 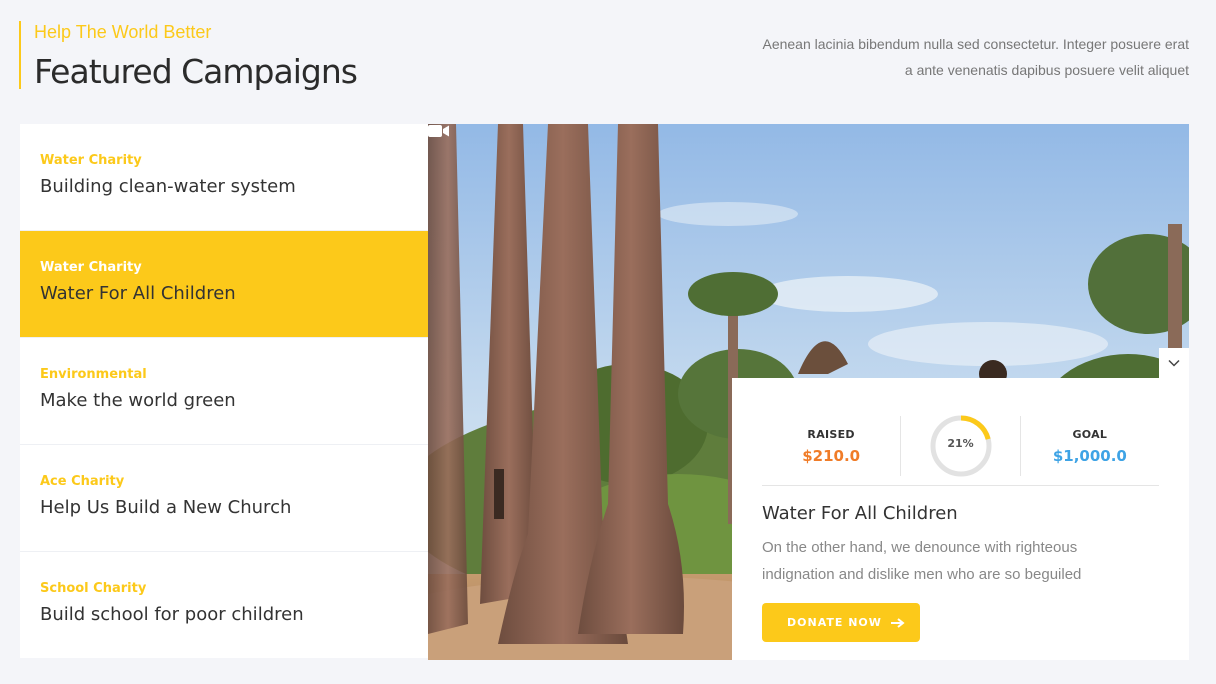 I want to click on goal-stat: GOAL $1,000.0, so click(x=1090, y=446).